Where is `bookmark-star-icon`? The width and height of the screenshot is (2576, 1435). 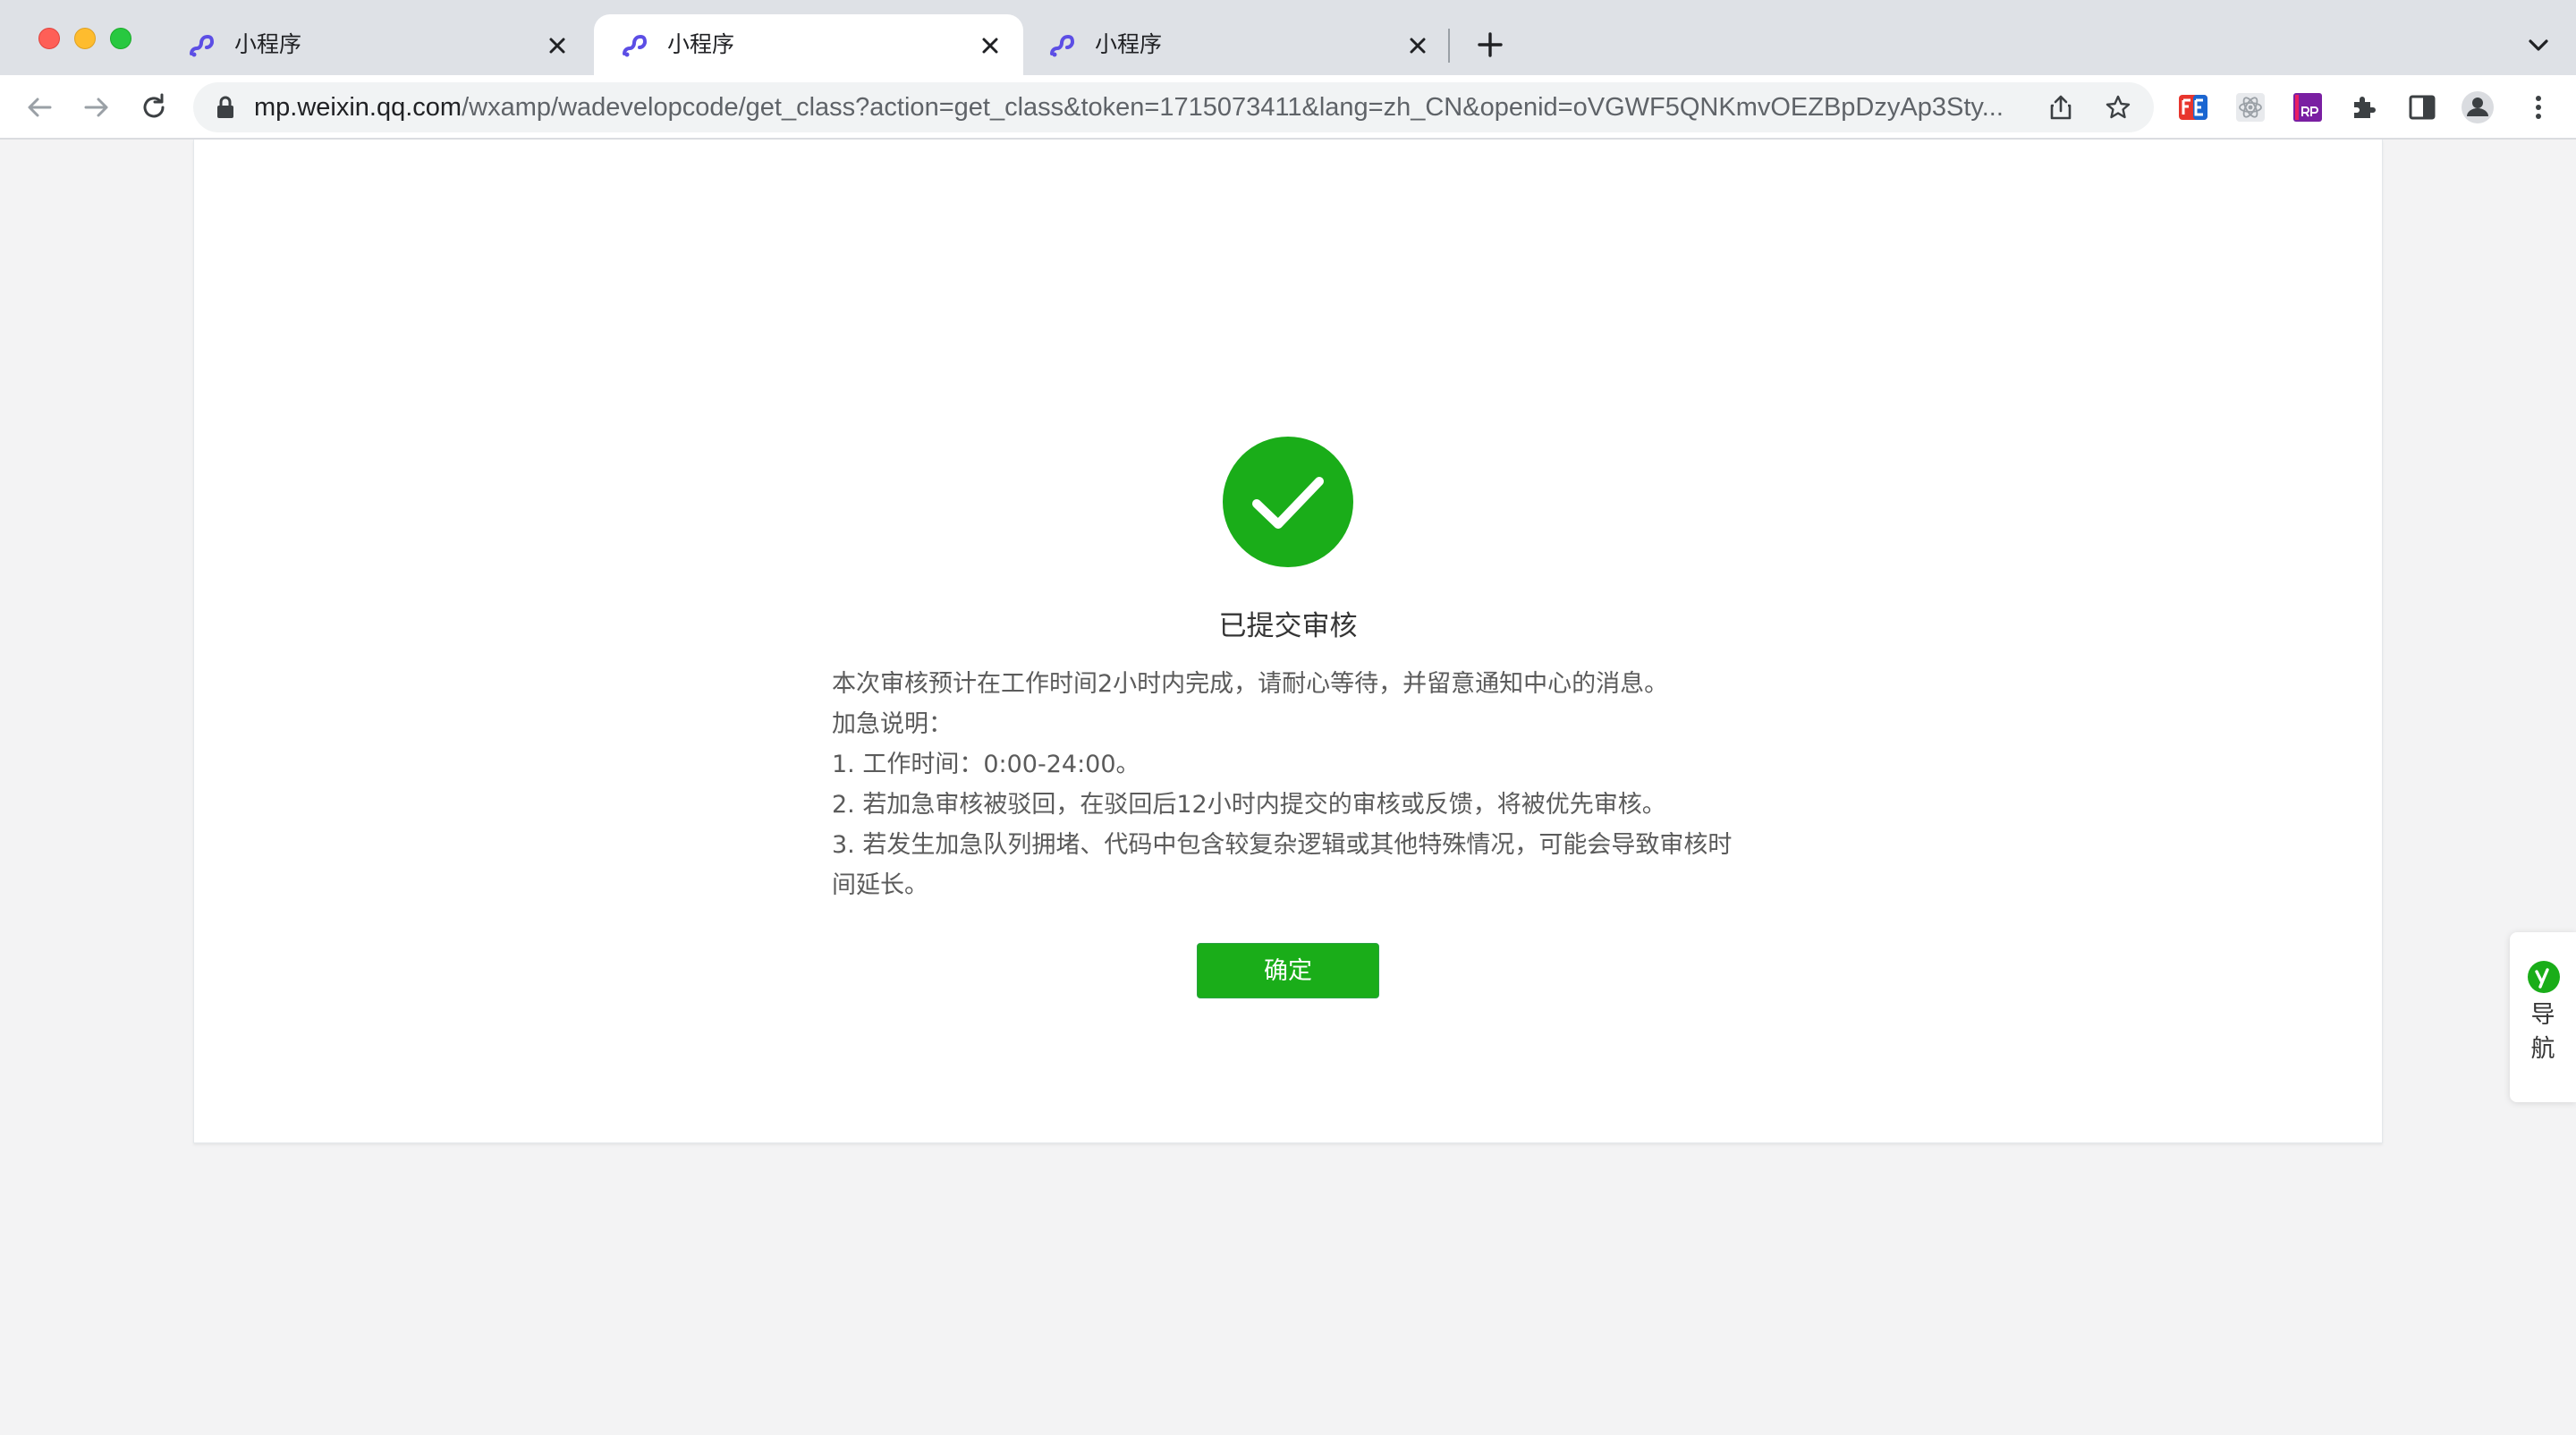
bookmark-star-icon is located at coordinates (2118, 107).